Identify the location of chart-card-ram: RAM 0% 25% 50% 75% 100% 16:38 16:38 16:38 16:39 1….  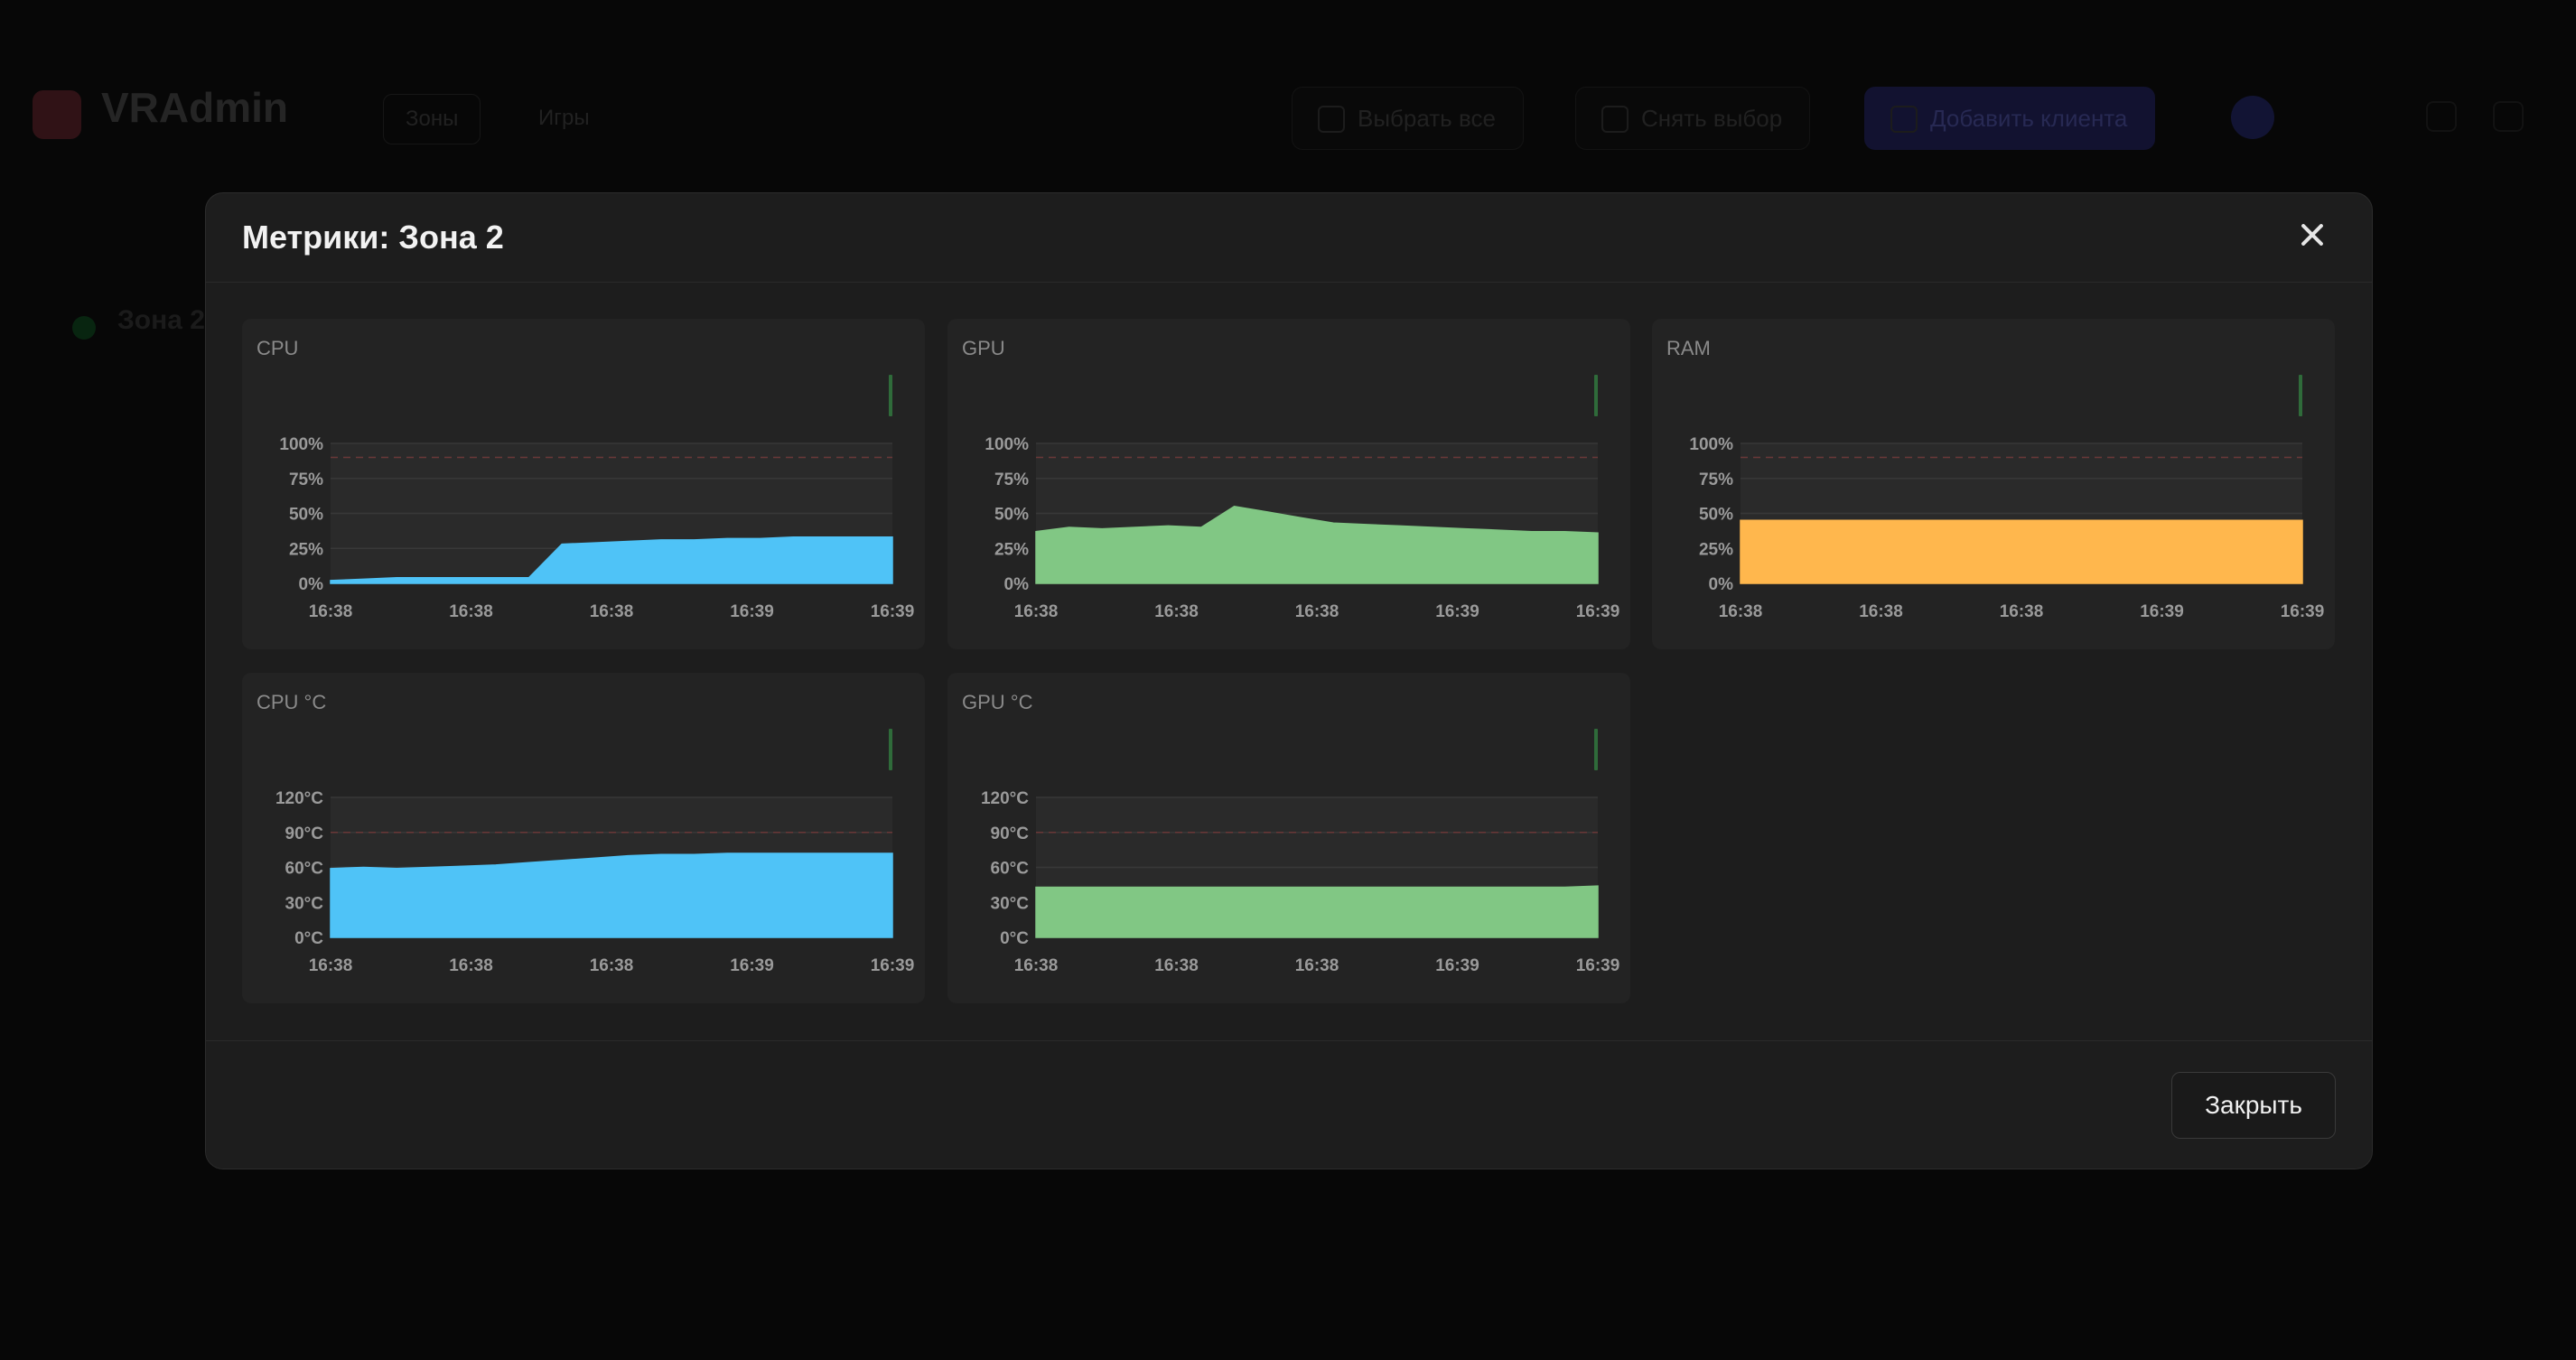
(1993, 484).